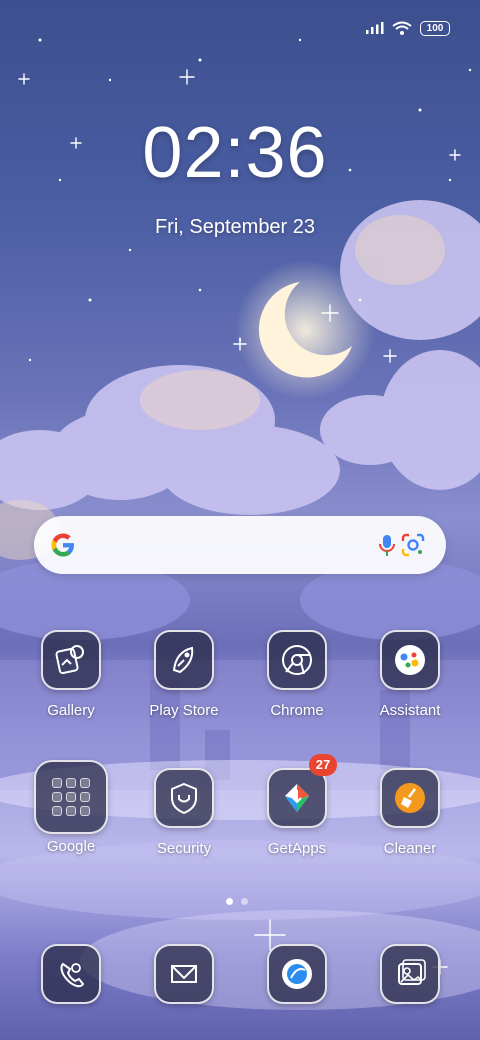  Describe the element at coordinates (387, 545) in the screenshot. I see `microphone-icon` at that location.